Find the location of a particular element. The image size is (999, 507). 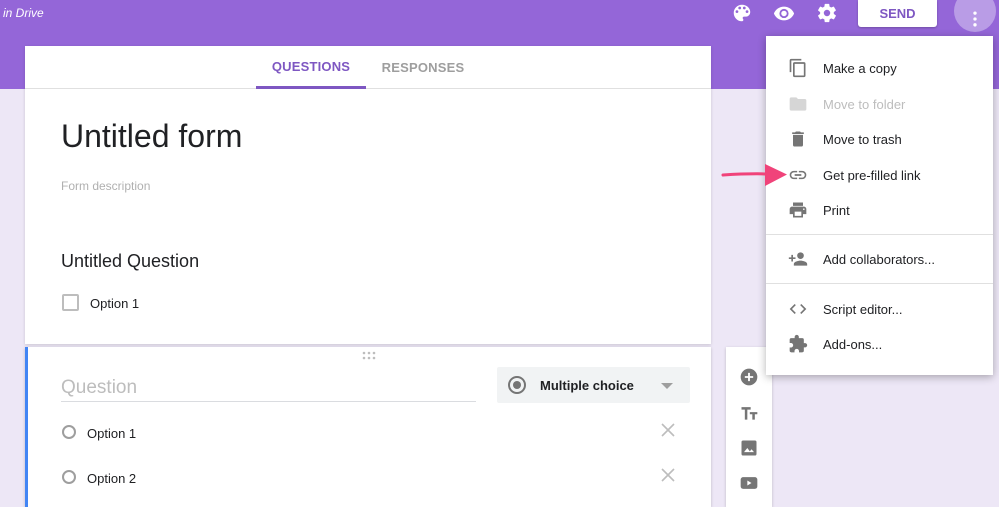

drag-handle-icon is located at coordinates (370, 356).